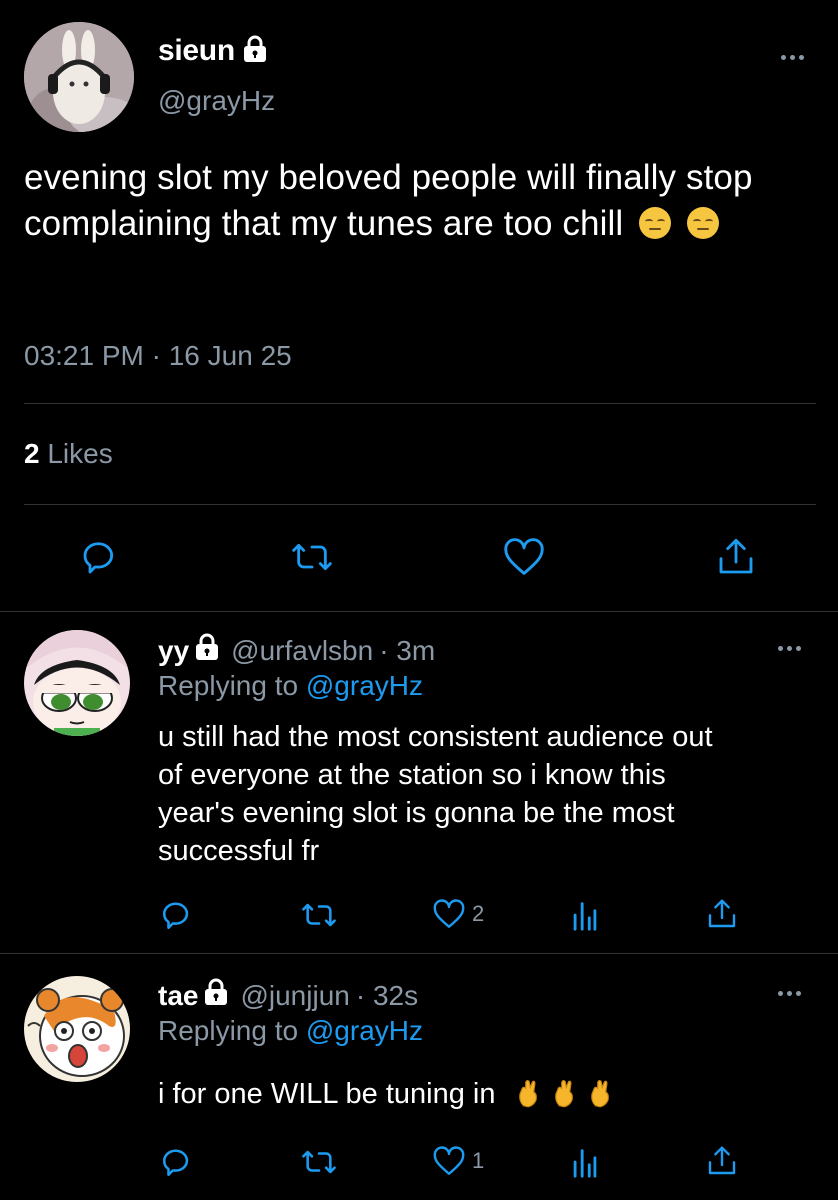  Describe the element at coordinates (419, 77) in the screenshot. I see `main-tweet-header: sieun @grayHz` at that location.